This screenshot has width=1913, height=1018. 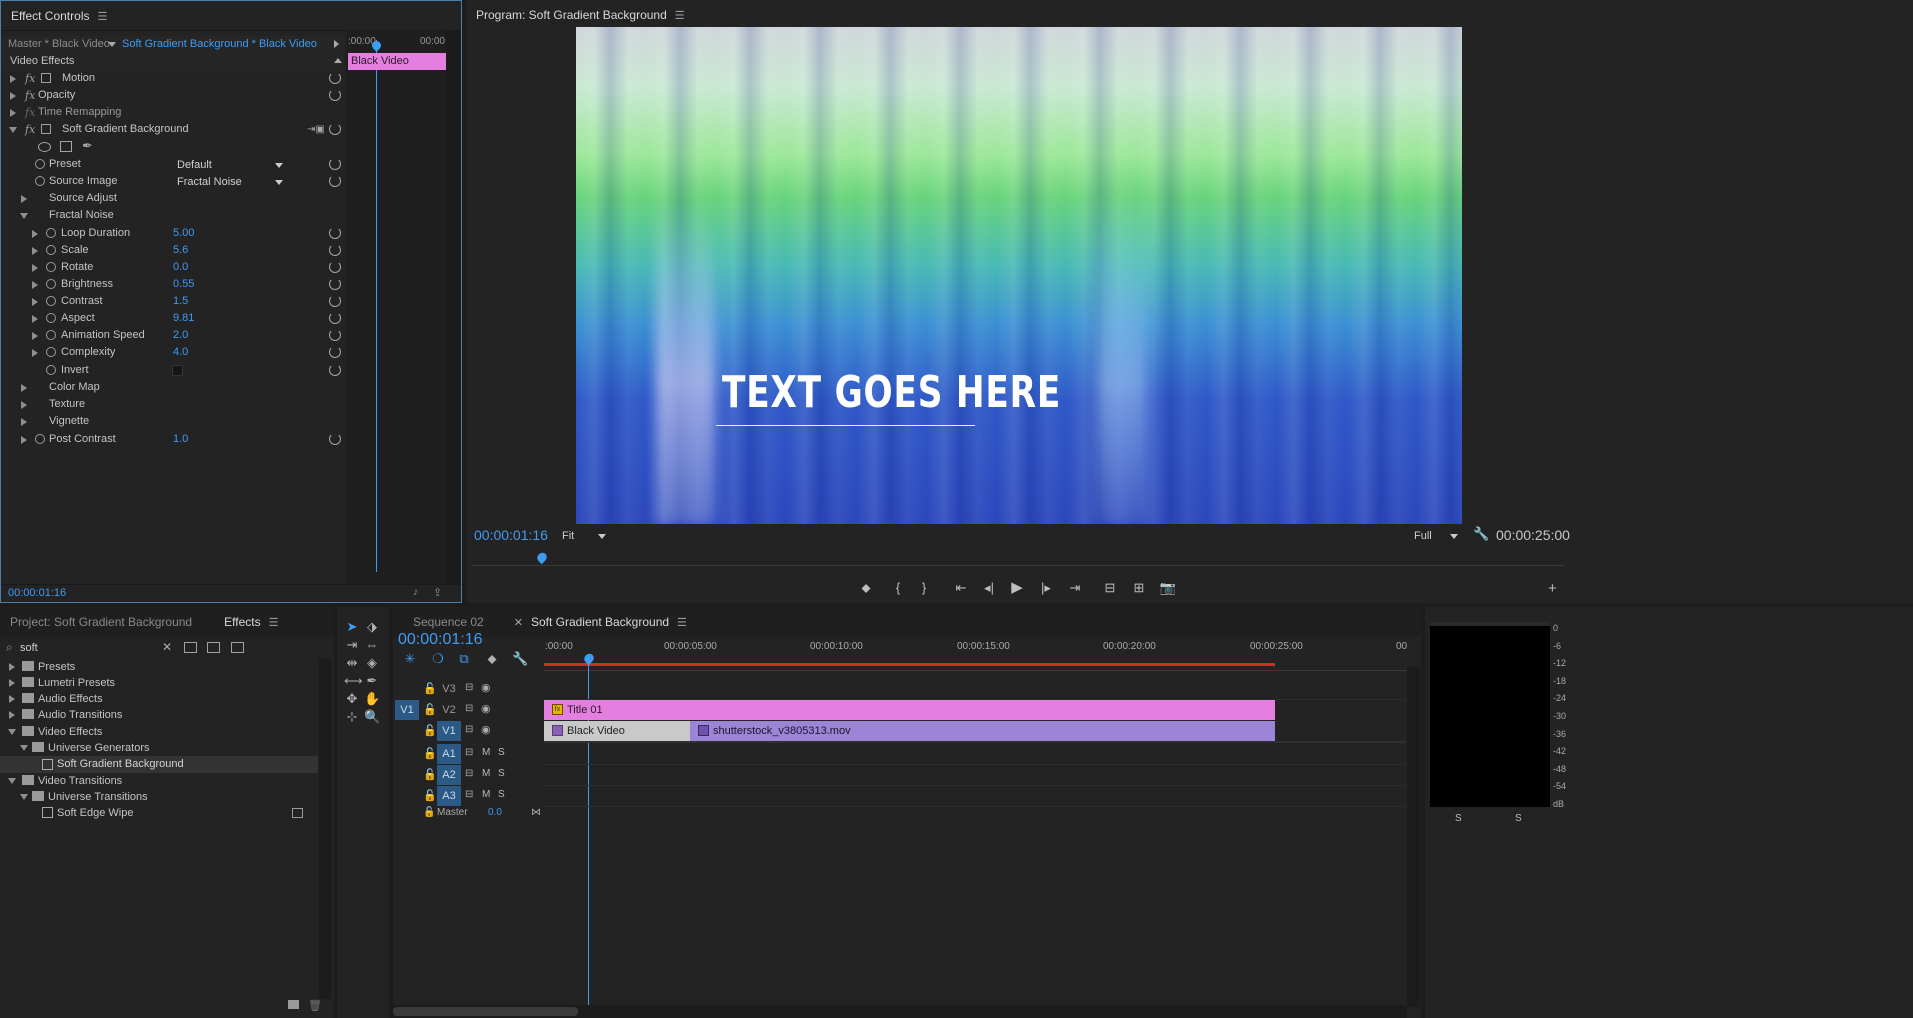 What do you see at coordinates (167, 647) in the screenshot?
I see `clear-search-icon: ✕` at bounding box center [167, 647].